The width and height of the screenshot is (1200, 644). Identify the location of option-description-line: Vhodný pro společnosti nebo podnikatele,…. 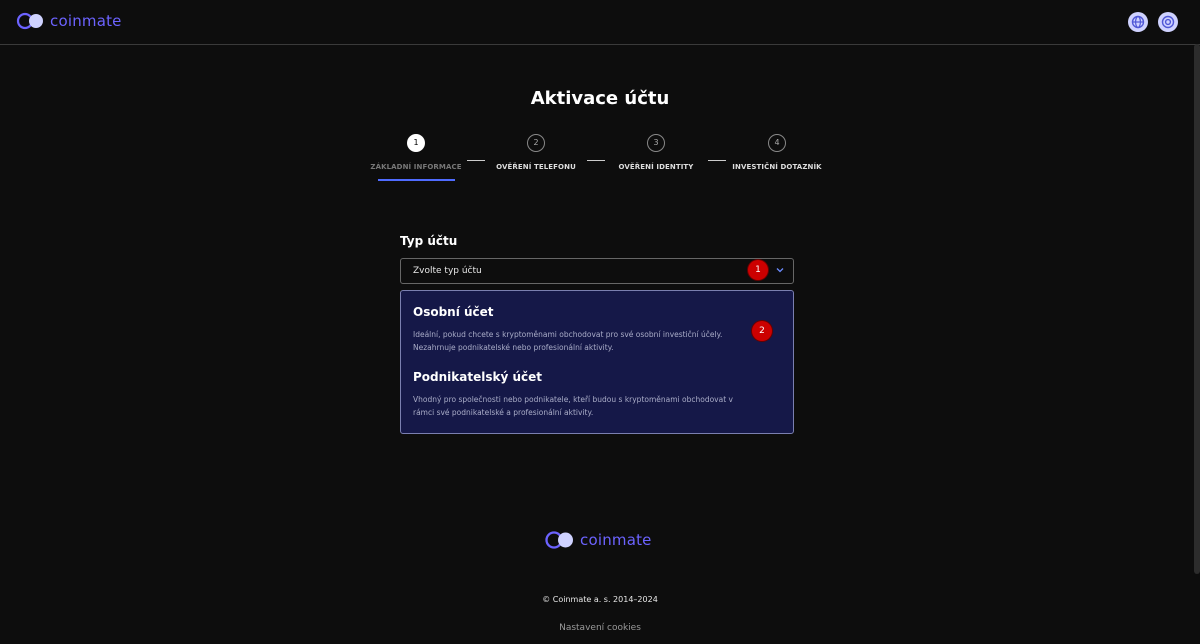
(573, 399).